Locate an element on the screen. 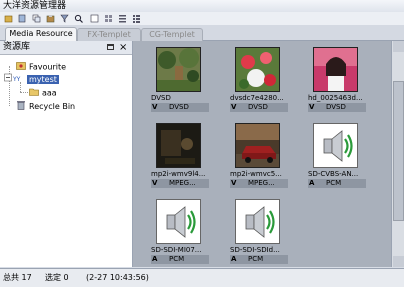  scroll-up-arrow-icon is located at coordinates (398, 46).